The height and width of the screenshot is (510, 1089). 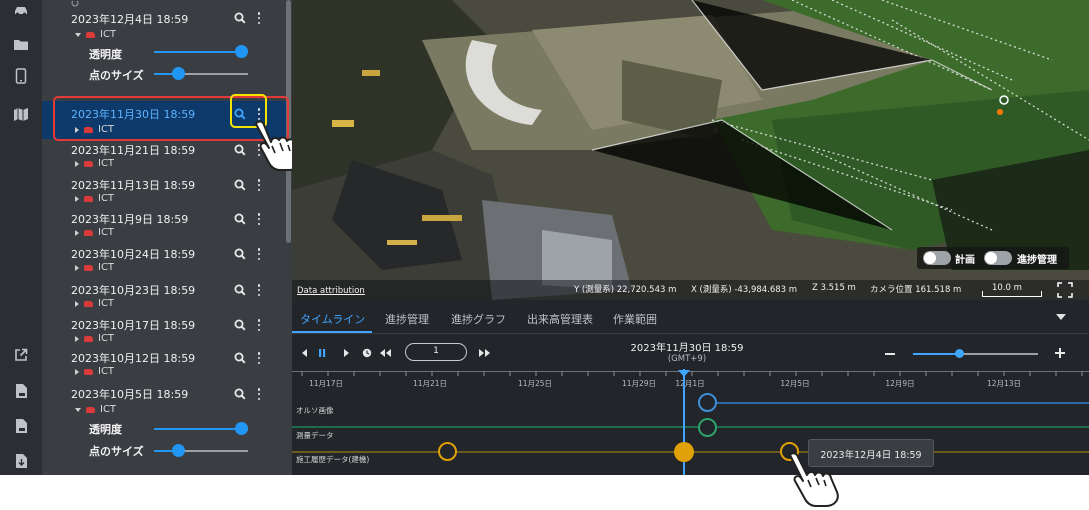 What do you see at coordinates (164, 261) in the screenshot?
I see `layer-item: 2023年10月24日 18:59 ICT` at bounding box center [164, 261].